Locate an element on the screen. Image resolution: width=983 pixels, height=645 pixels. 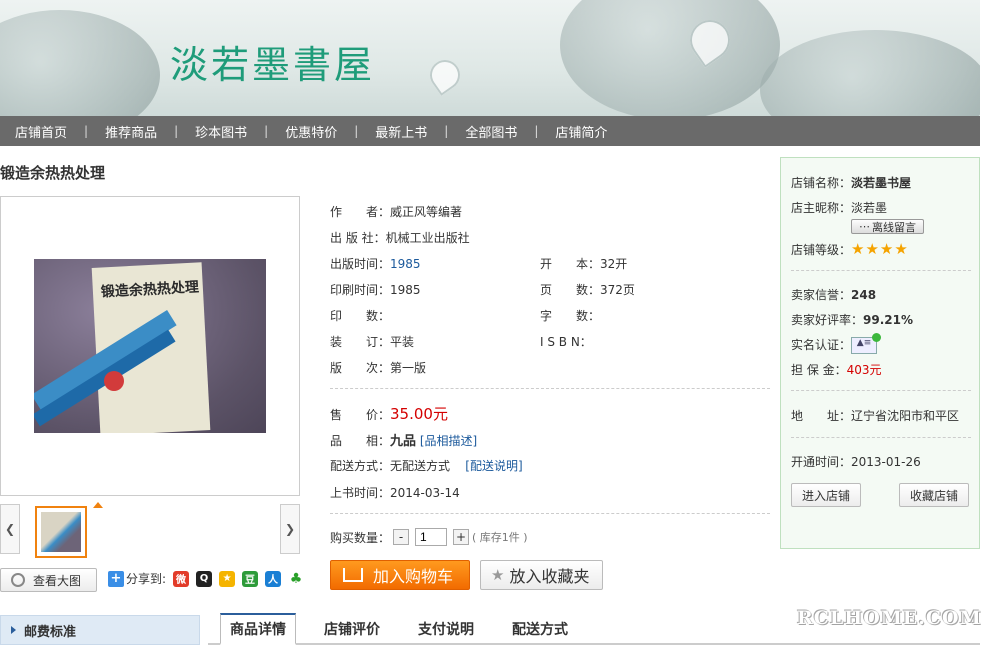
tab-product-details: 商品详情 is located at coordinates (258, 629).